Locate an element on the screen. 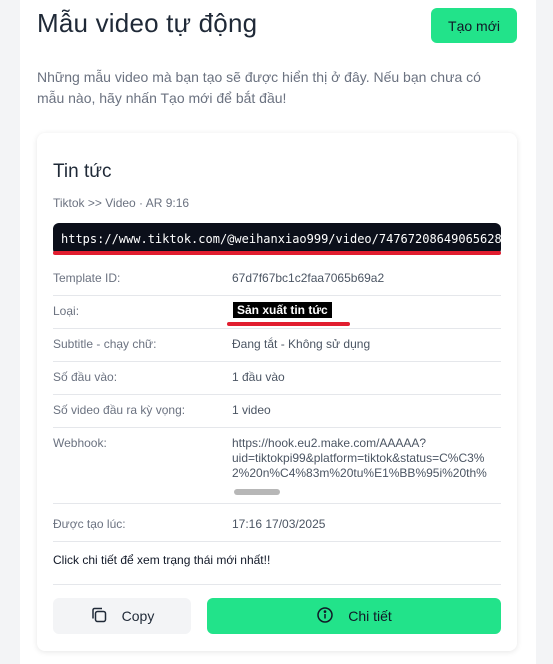 The height and width of the screenshot is (664, 553). webhook-scrollbar is located at coordinates (366, 492).